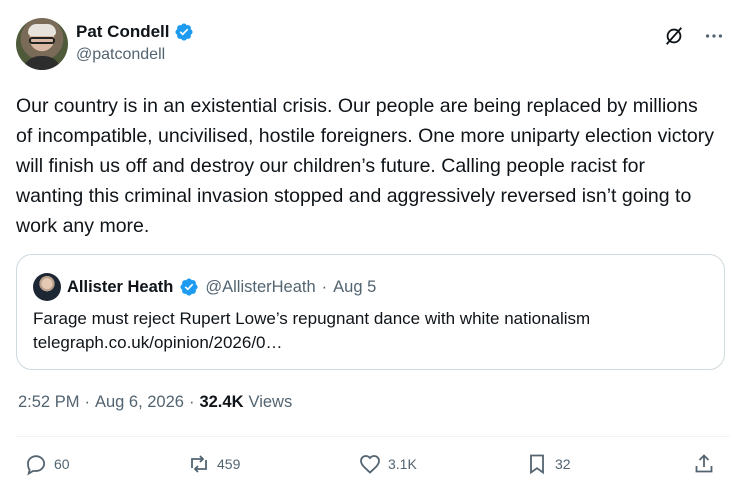 The image size is (746, 495). I want to click on author-display-name: Pat Condell, so click(123, 32).